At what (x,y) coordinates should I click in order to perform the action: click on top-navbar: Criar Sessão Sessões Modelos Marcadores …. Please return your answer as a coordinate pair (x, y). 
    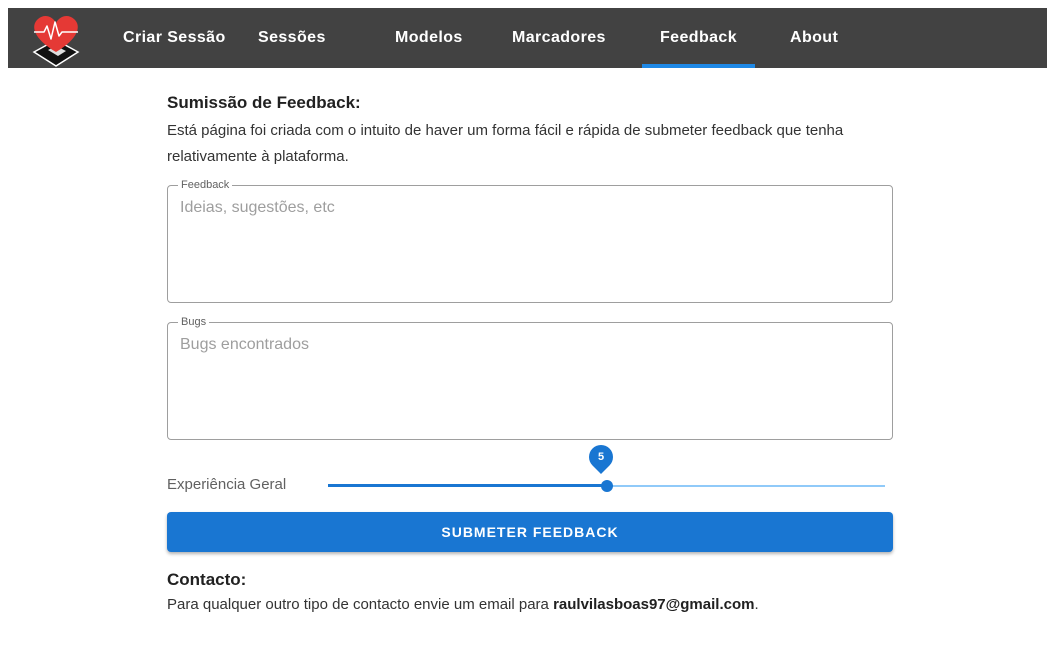
    Looking at the image, I should click on (527, 38).